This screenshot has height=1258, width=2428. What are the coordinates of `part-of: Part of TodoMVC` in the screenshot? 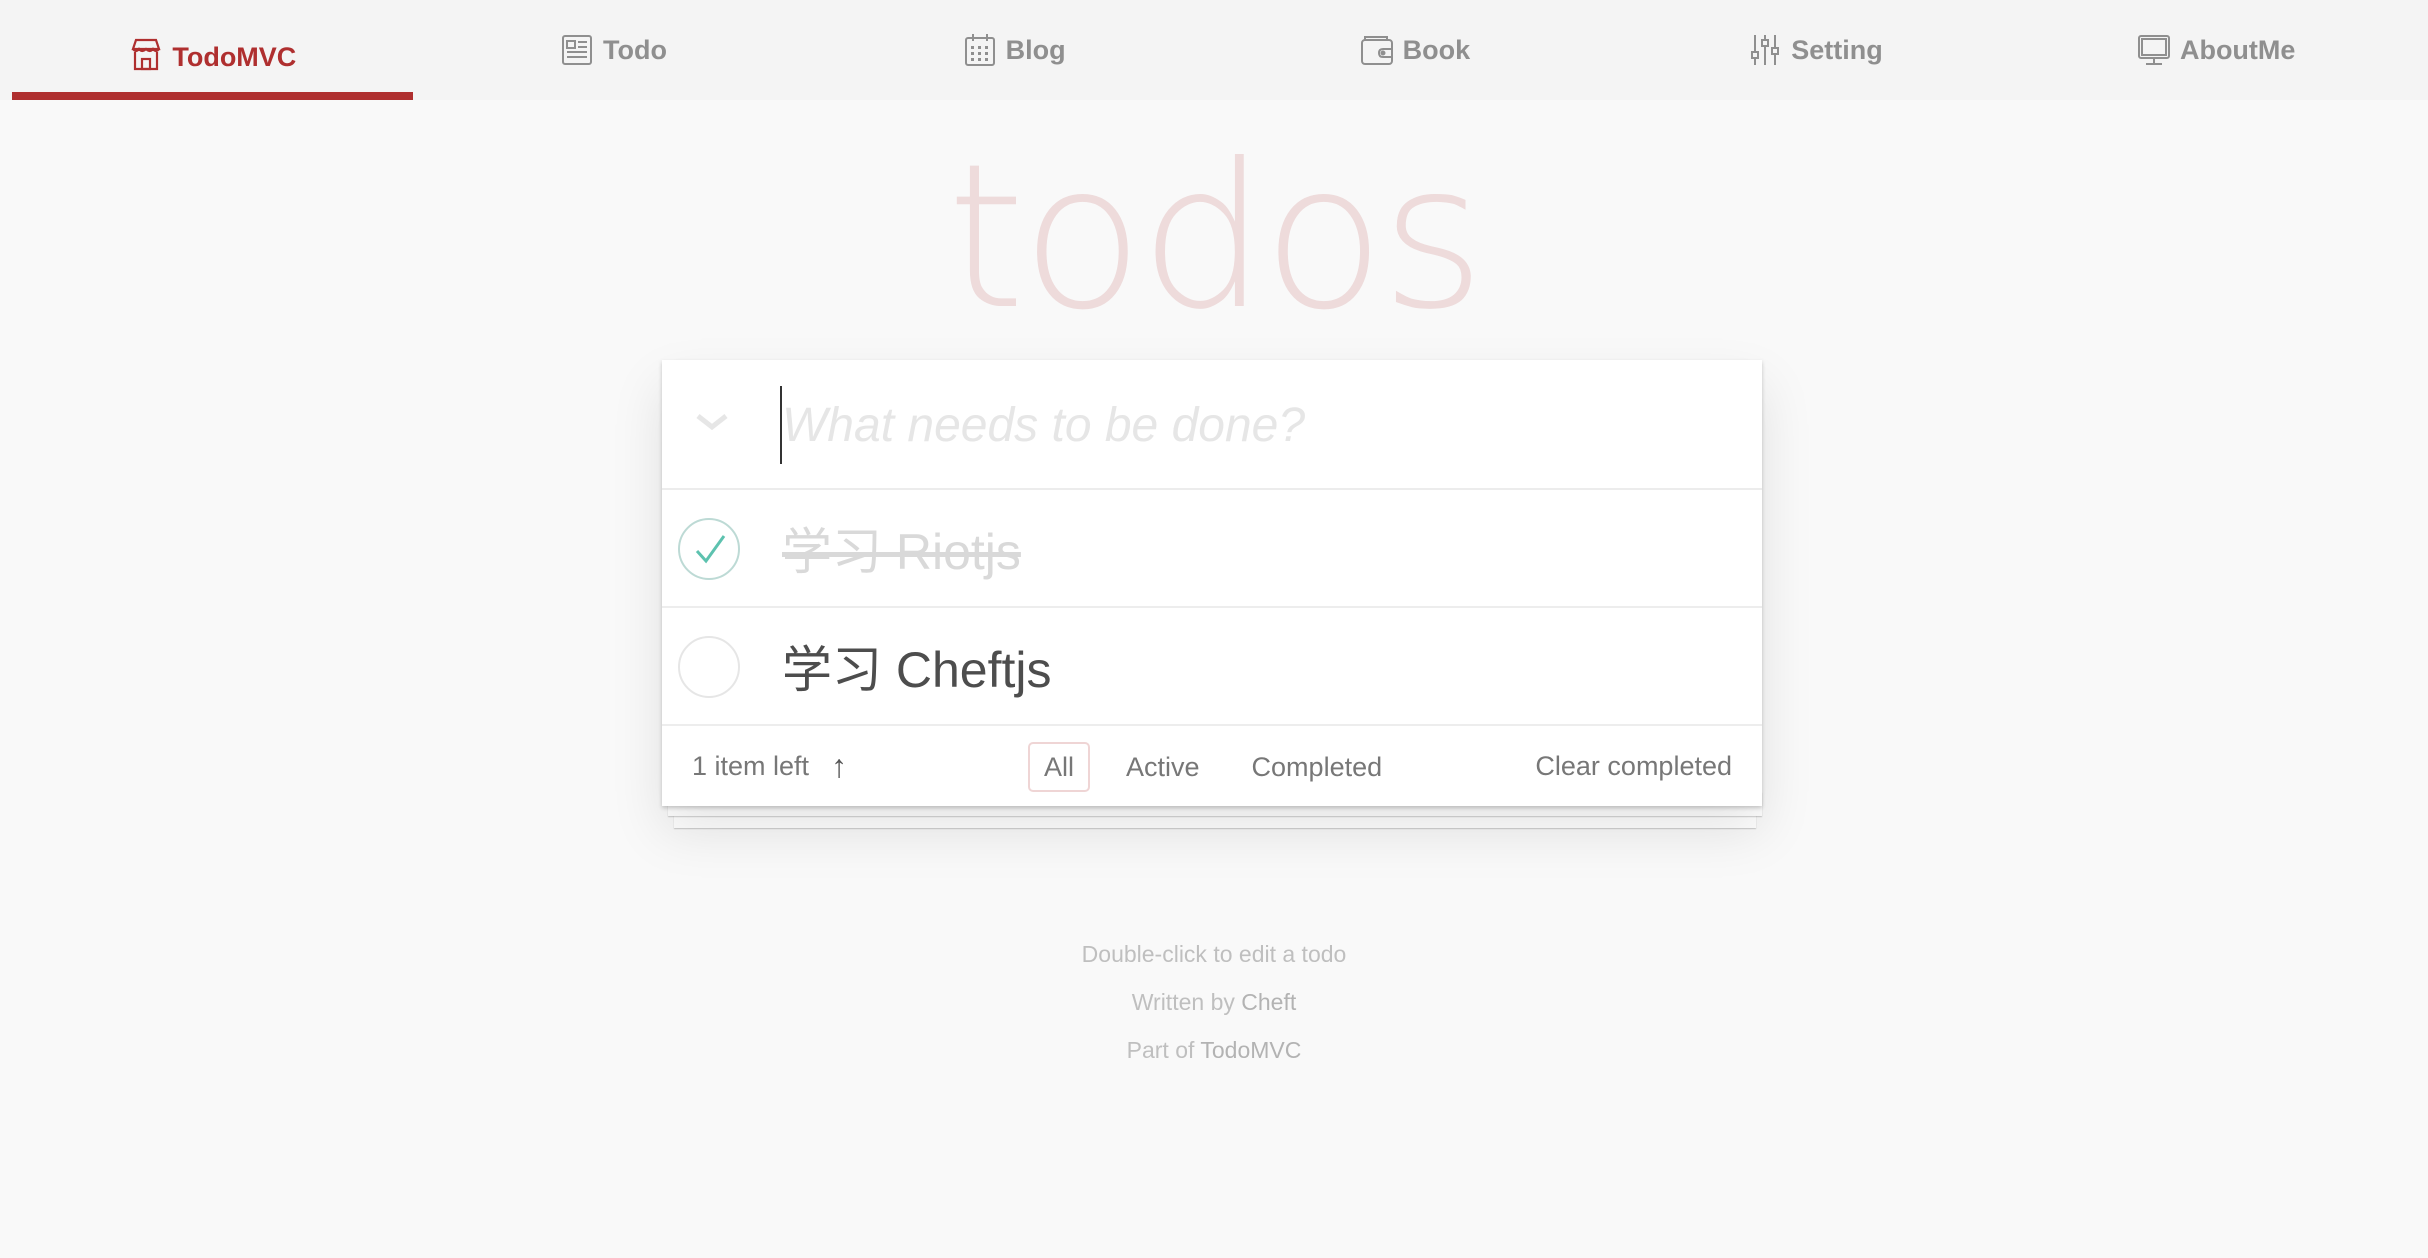 It's located at (1214, 1050).